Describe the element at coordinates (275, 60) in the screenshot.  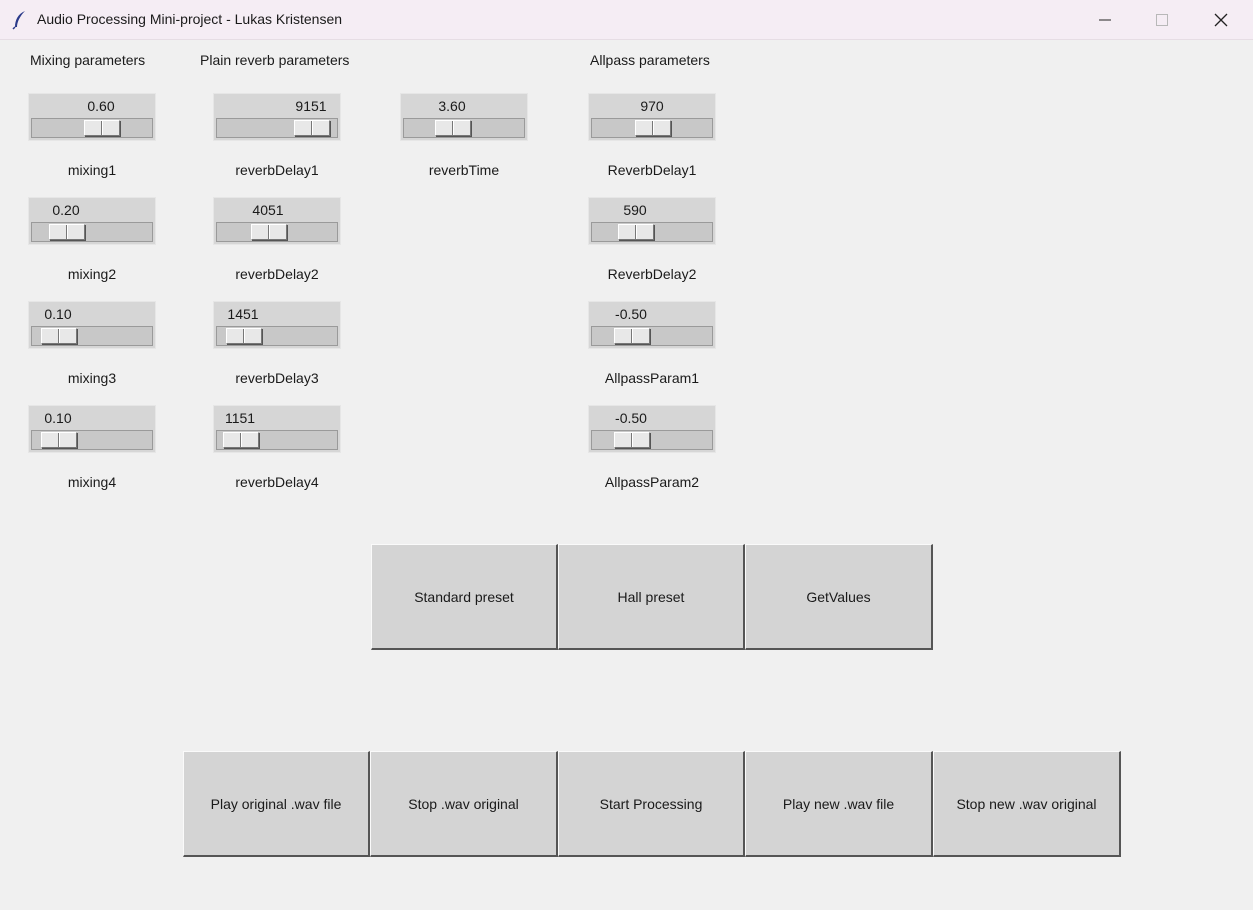
I see `reverb-parameters-heading: Plain reverb parameters` at that location.